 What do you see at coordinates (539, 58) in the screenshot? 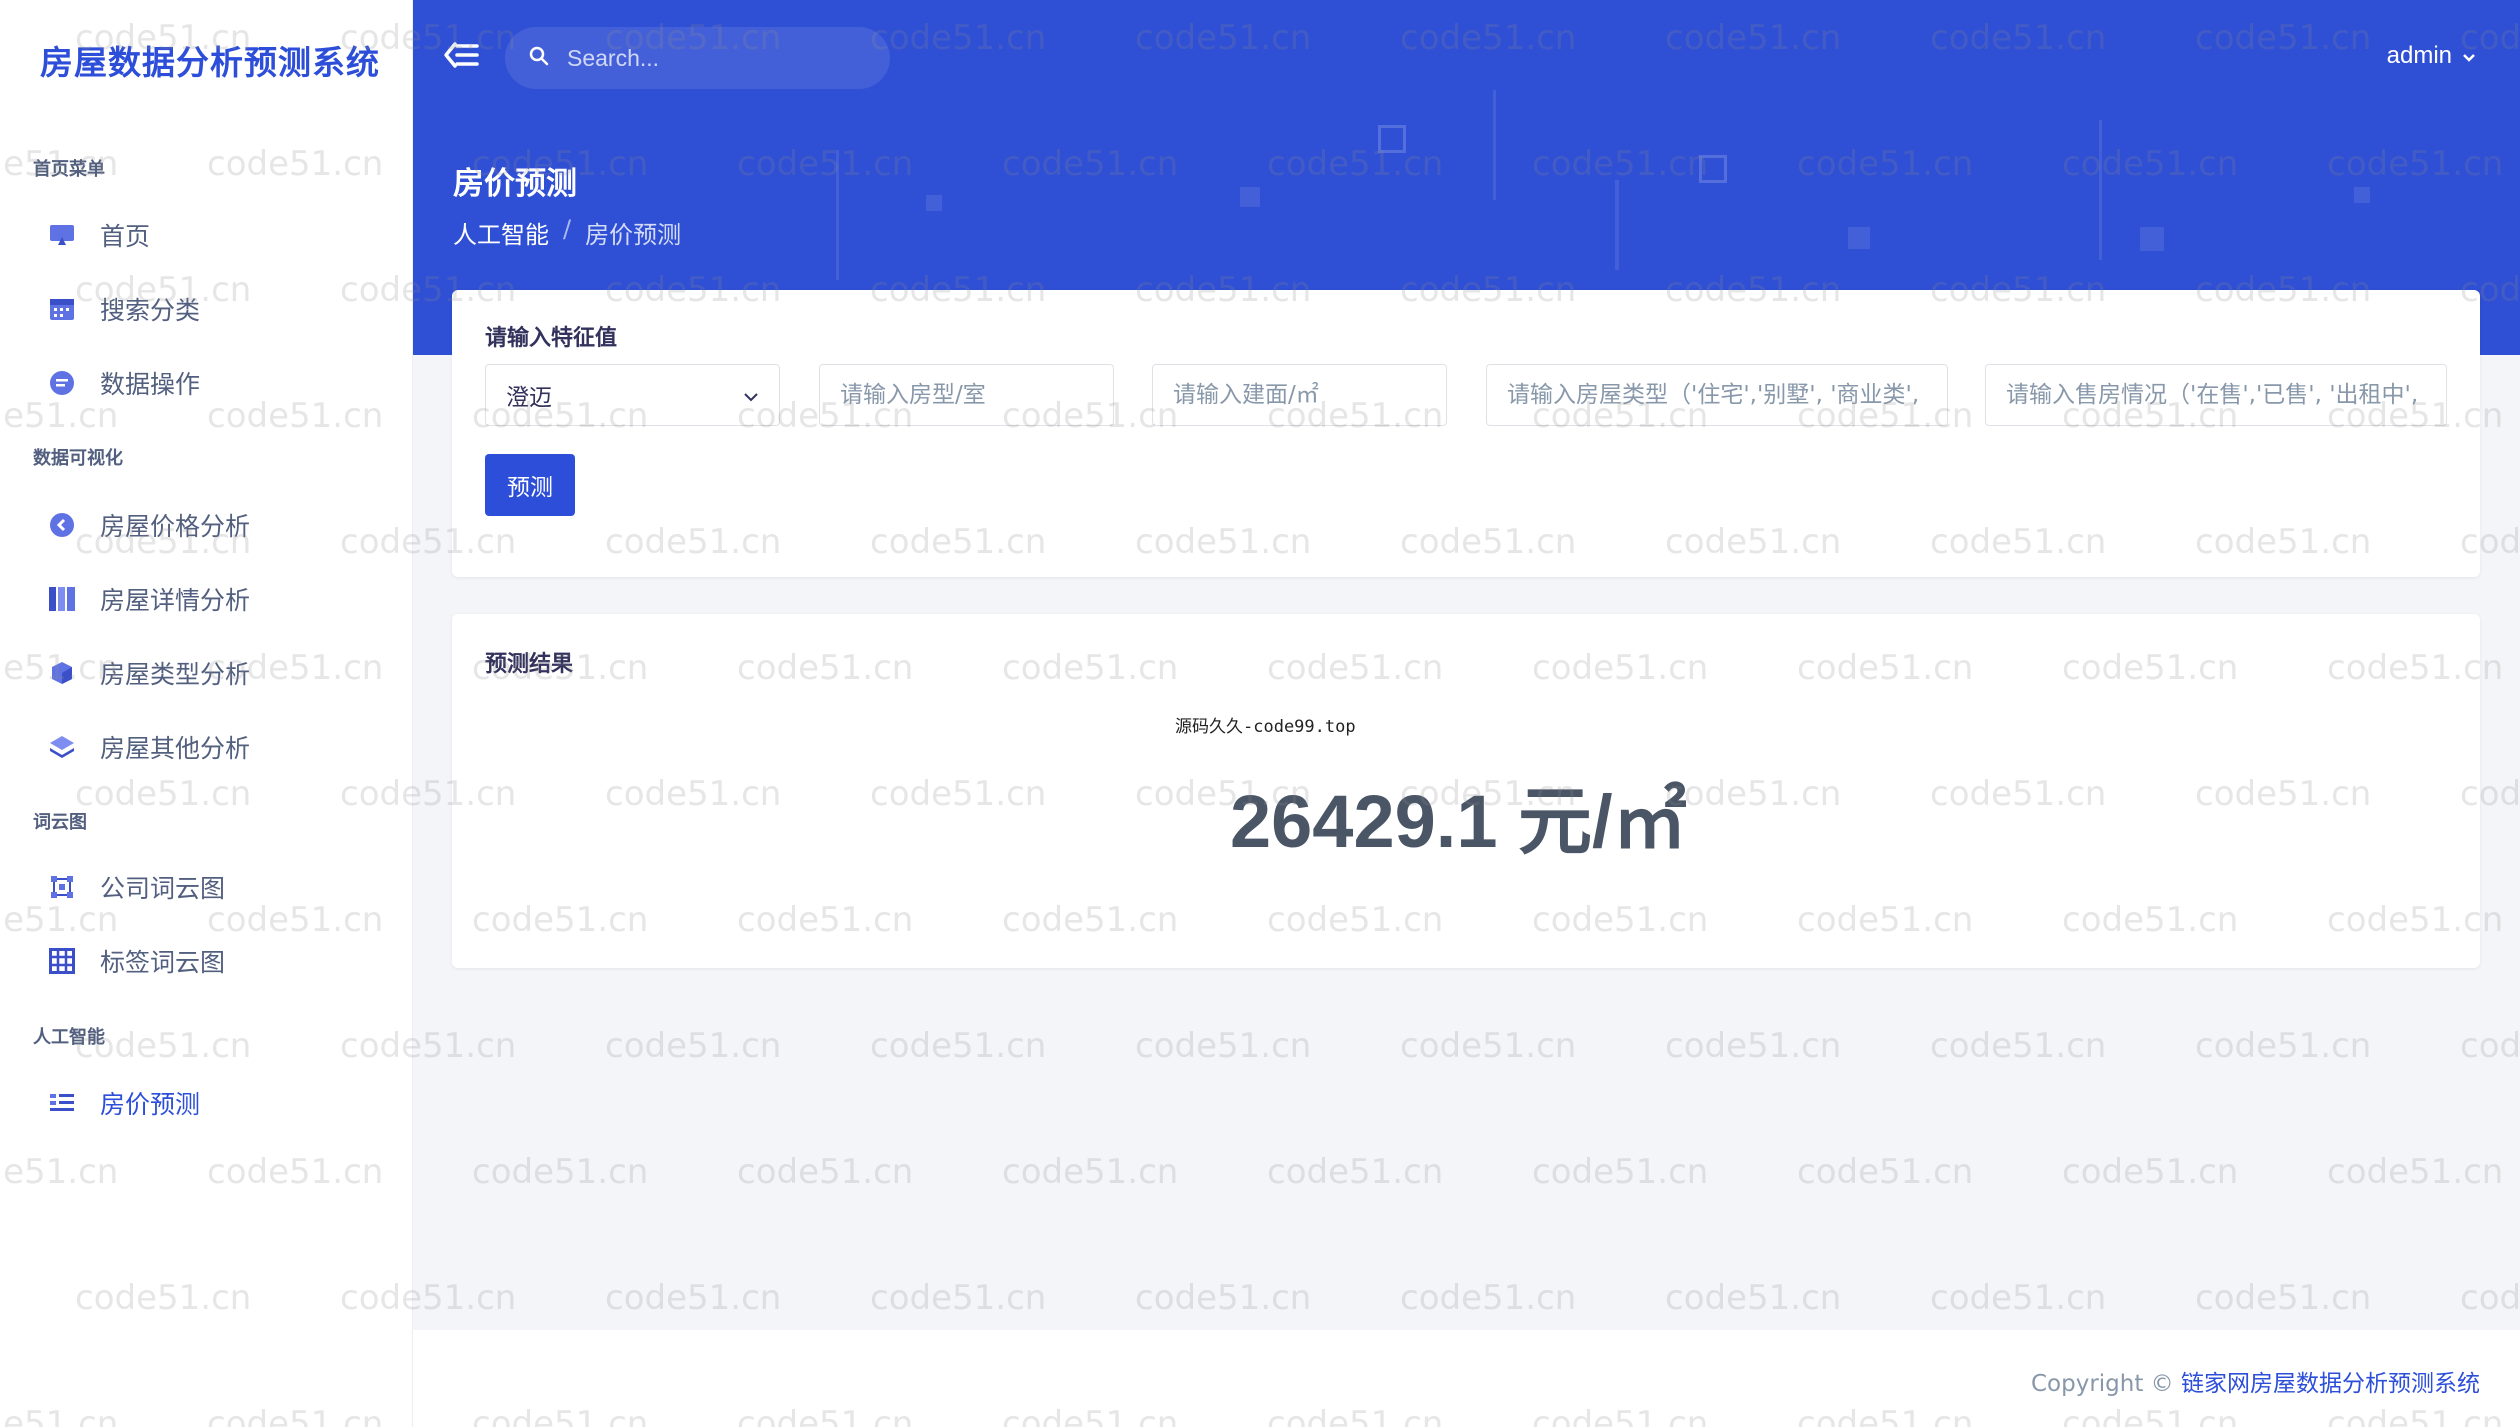
I see `search-icon` at bounding box center [539, 58].